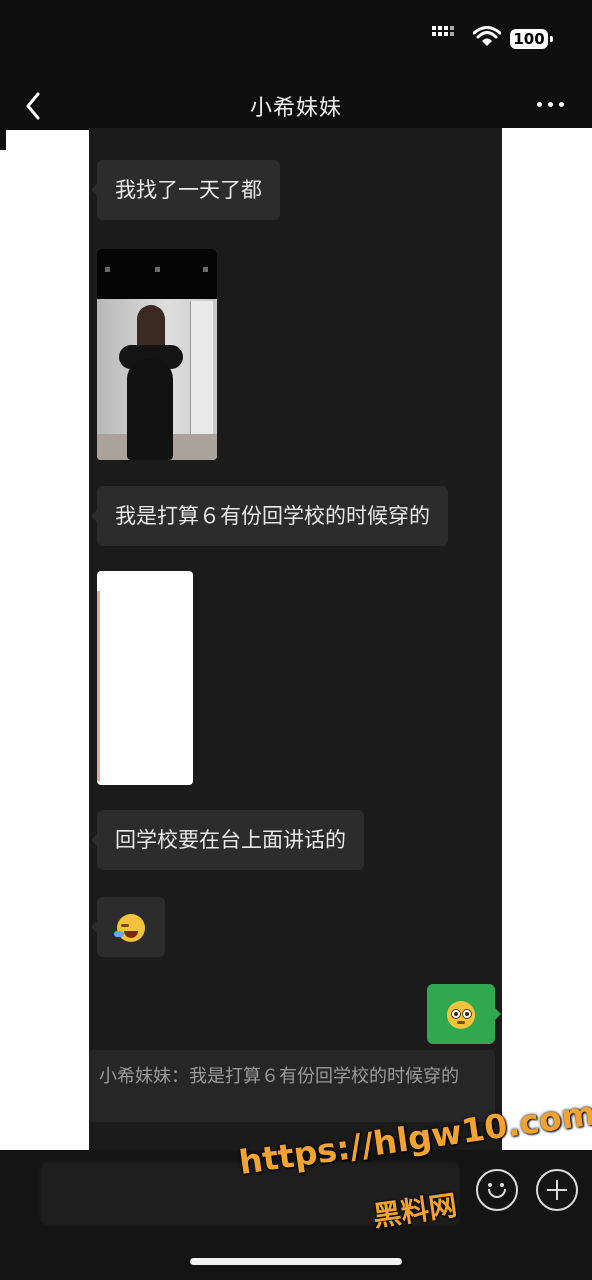 Image resolution: width=592 pixels, height=1280 pixels. What do you see at coordinates (531, 39) in the screenshot?
I see `battery-icon: 100` at bounding box center [531, 39].